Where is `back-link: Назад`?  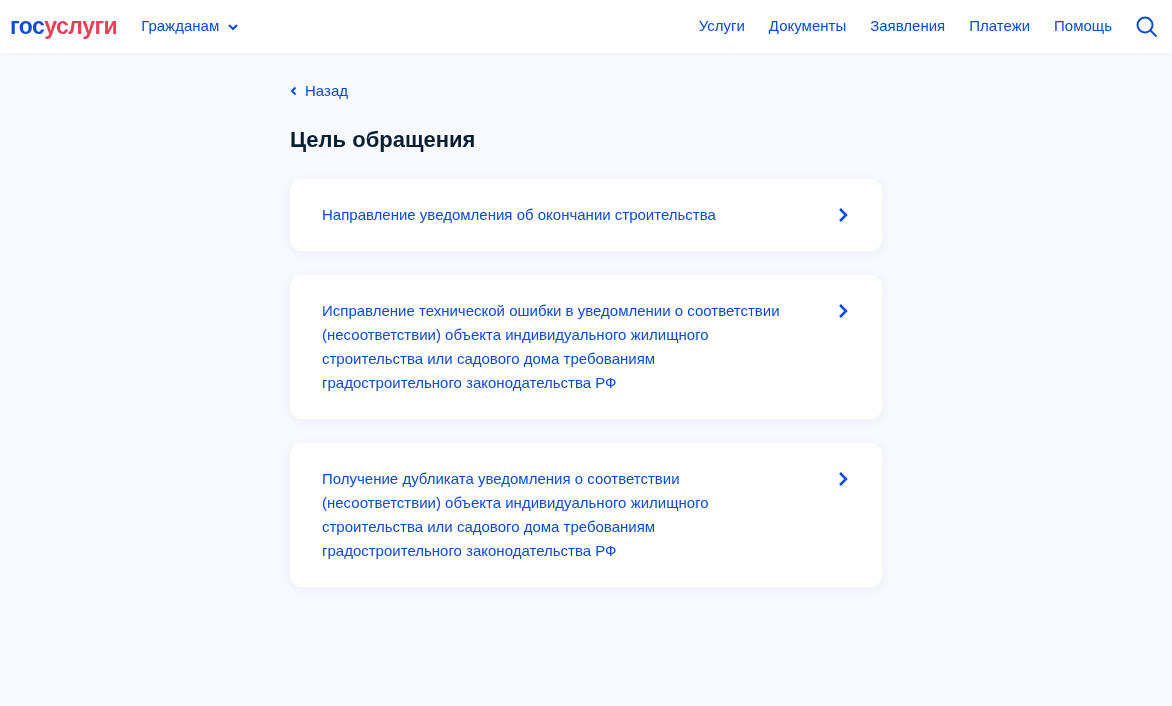 back-link: Назад is located at coordinates (319, 91).